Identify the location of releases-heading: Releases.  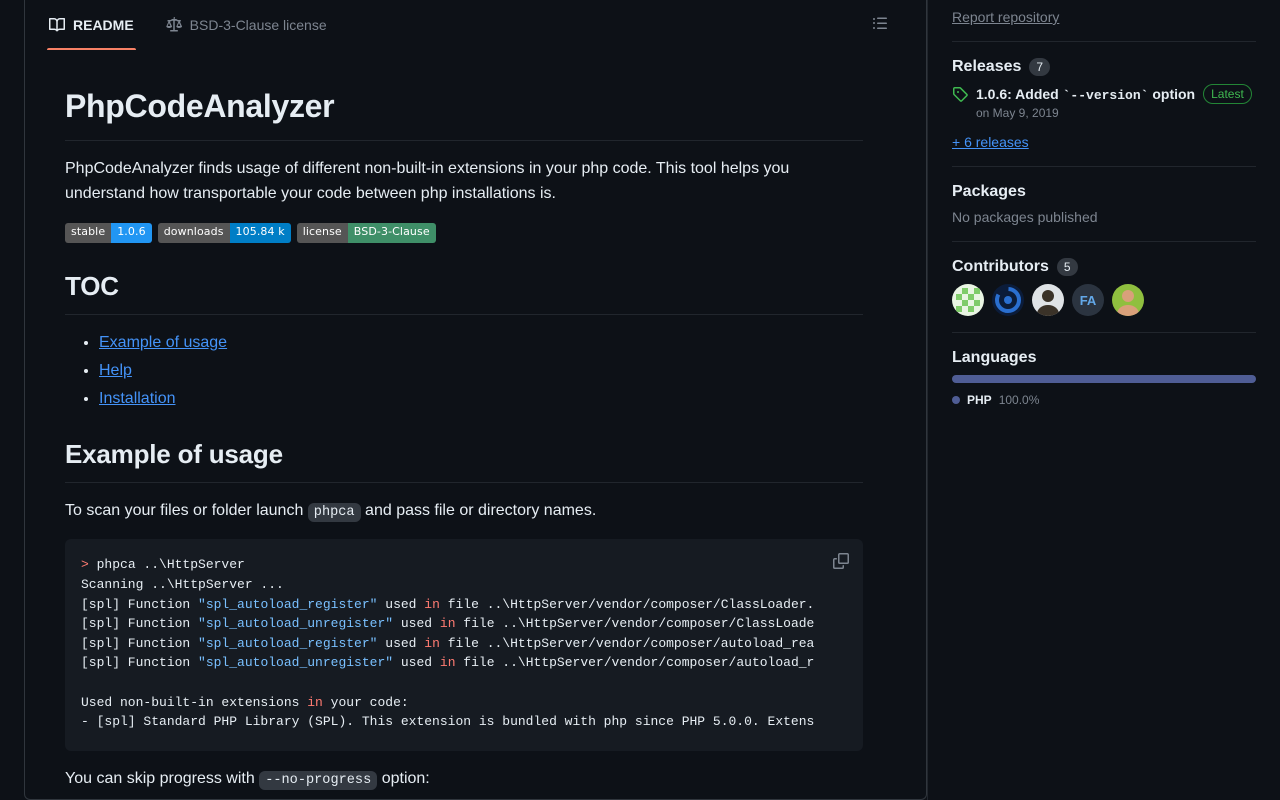
(987, 66).